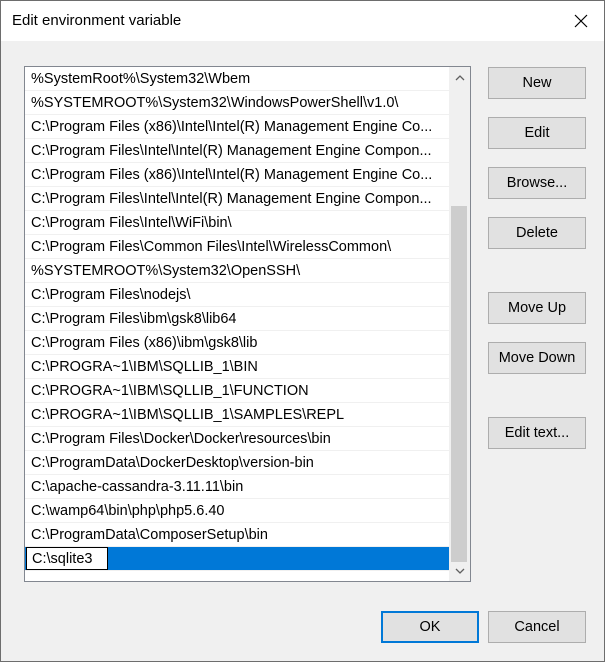 The width and height of the screenshot is (605, 662). I want to click on scroll-thumb, so click(459, 384).